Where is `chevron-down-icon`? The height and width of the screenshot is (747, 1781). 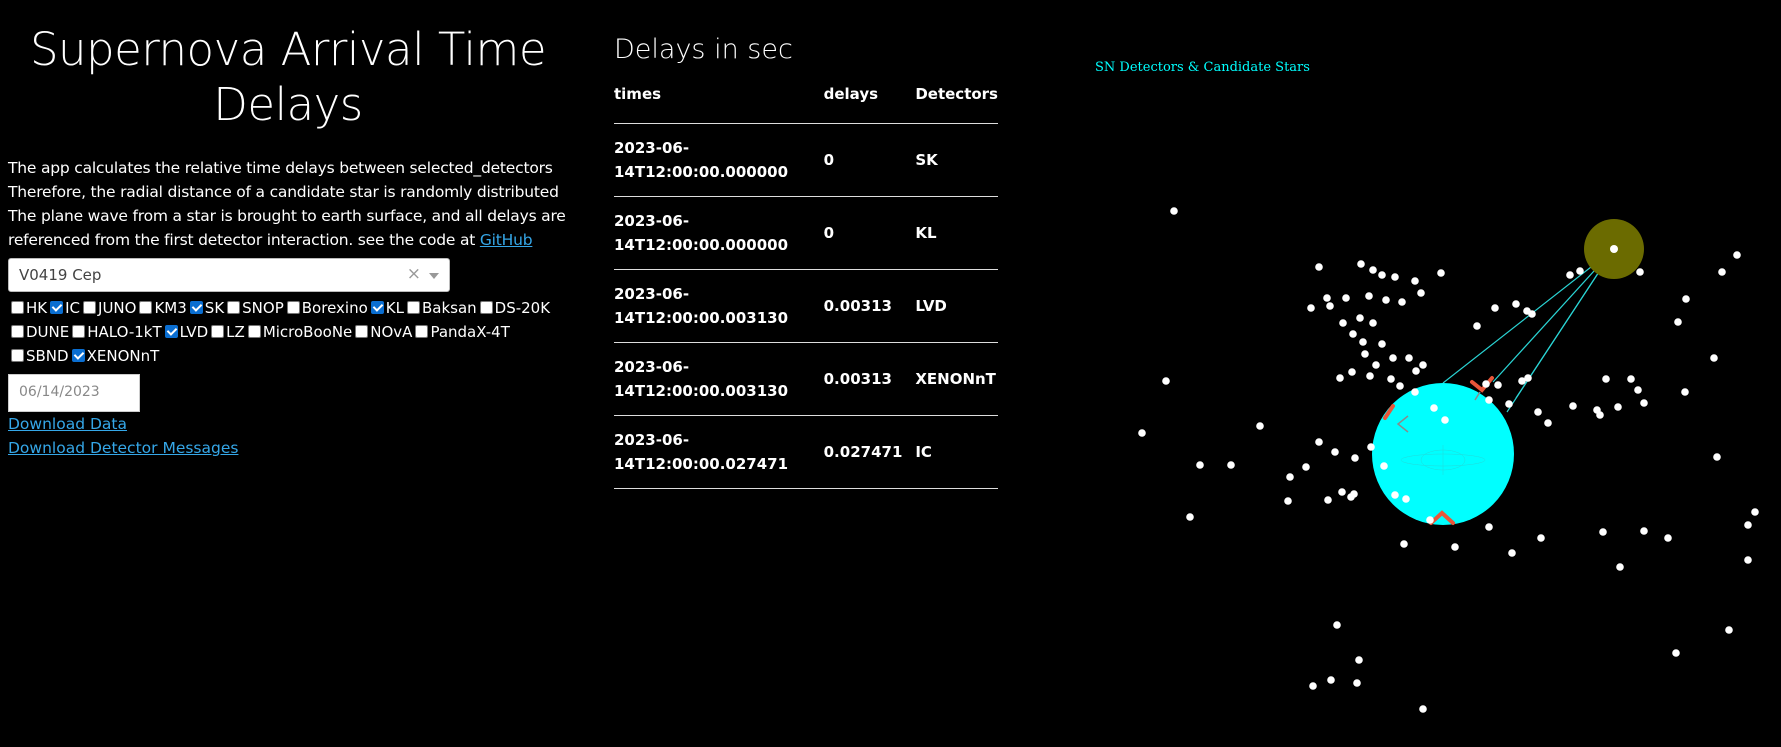
chevron-down-icon is located at coordinates (434, 276).